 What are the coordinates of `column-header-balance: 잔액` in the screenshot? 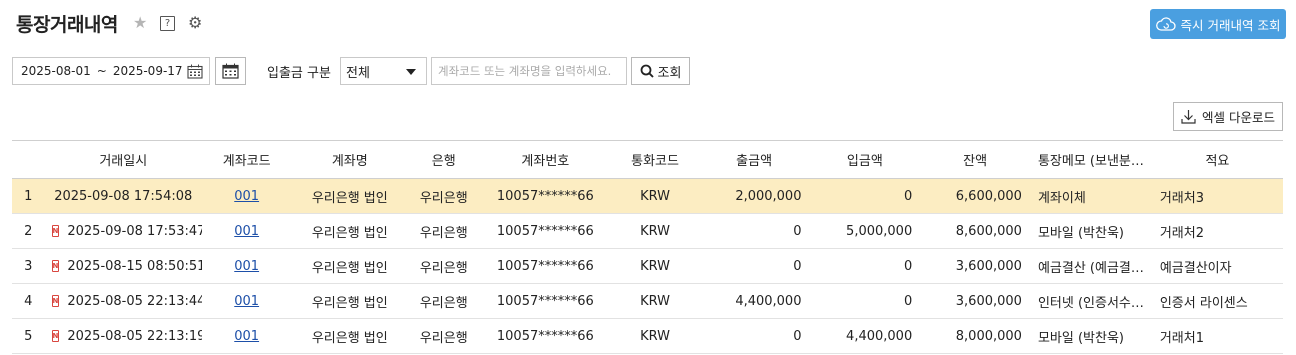 It's located at (975, 159).